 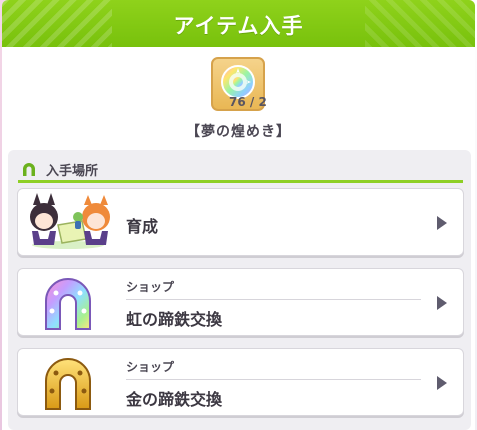 What do you see at coordinates (248, 102) in the screenshot?
I see `item-count: 76 / 2` at bounding box center [248, 102].